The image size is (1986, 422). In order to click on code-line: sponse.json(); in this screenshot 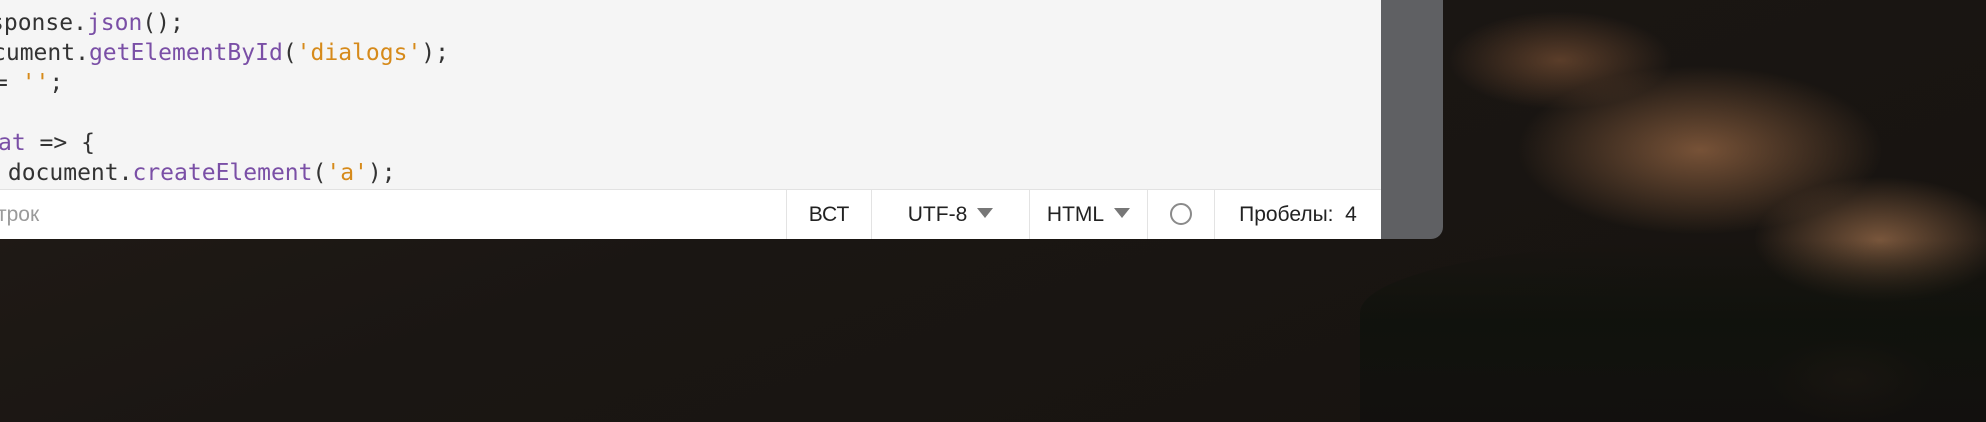, I will do `click(92, 23)`.